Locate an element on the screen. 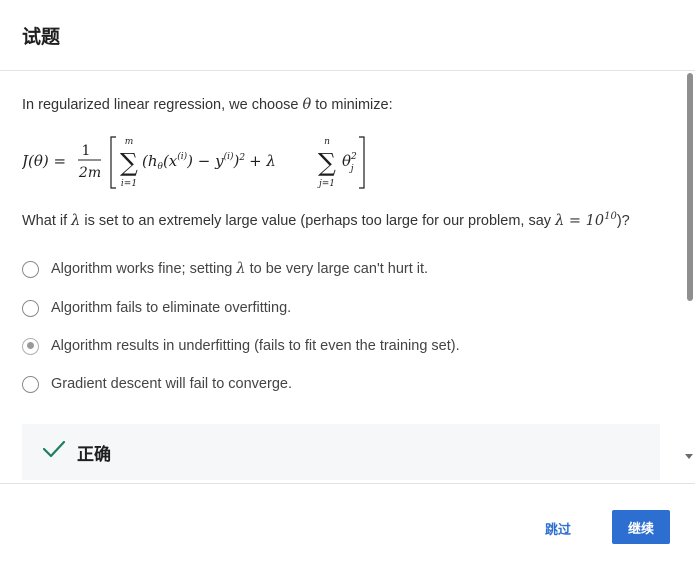 The height and width of the screenshot is (569, 695). formula-plus-lambda: + λ is located at coordinates (262, 161).